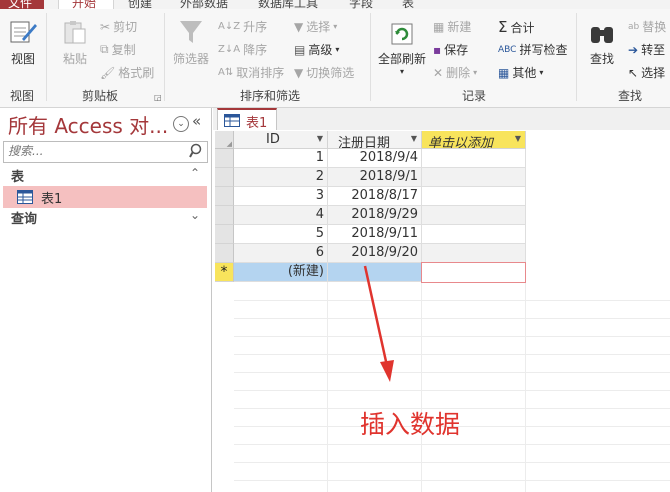 This screenshot has height=492, width=670. I want to click on column-header-click-to-add: 单击以添加 ▼, so click(474, 141).